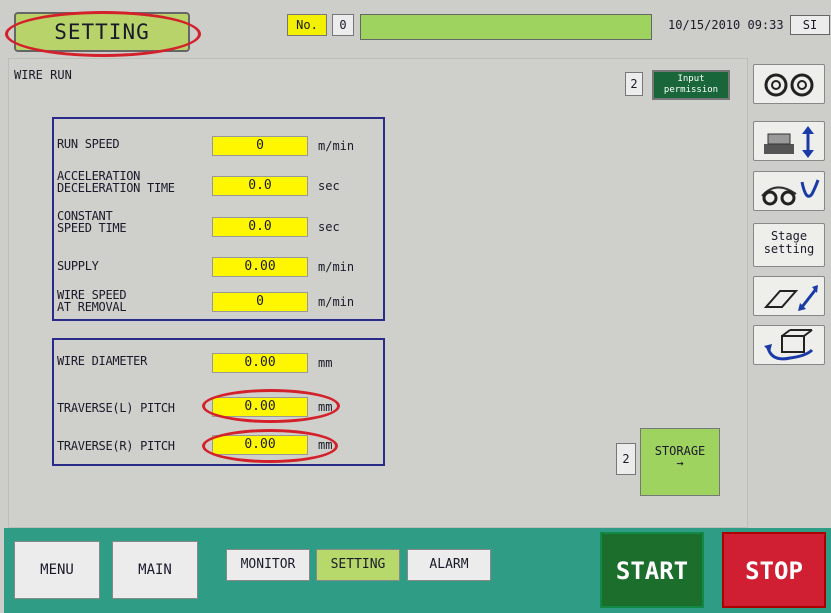 The image size is (831, 613). I want to click on param-label: SUPPLY, so click(78, 266).